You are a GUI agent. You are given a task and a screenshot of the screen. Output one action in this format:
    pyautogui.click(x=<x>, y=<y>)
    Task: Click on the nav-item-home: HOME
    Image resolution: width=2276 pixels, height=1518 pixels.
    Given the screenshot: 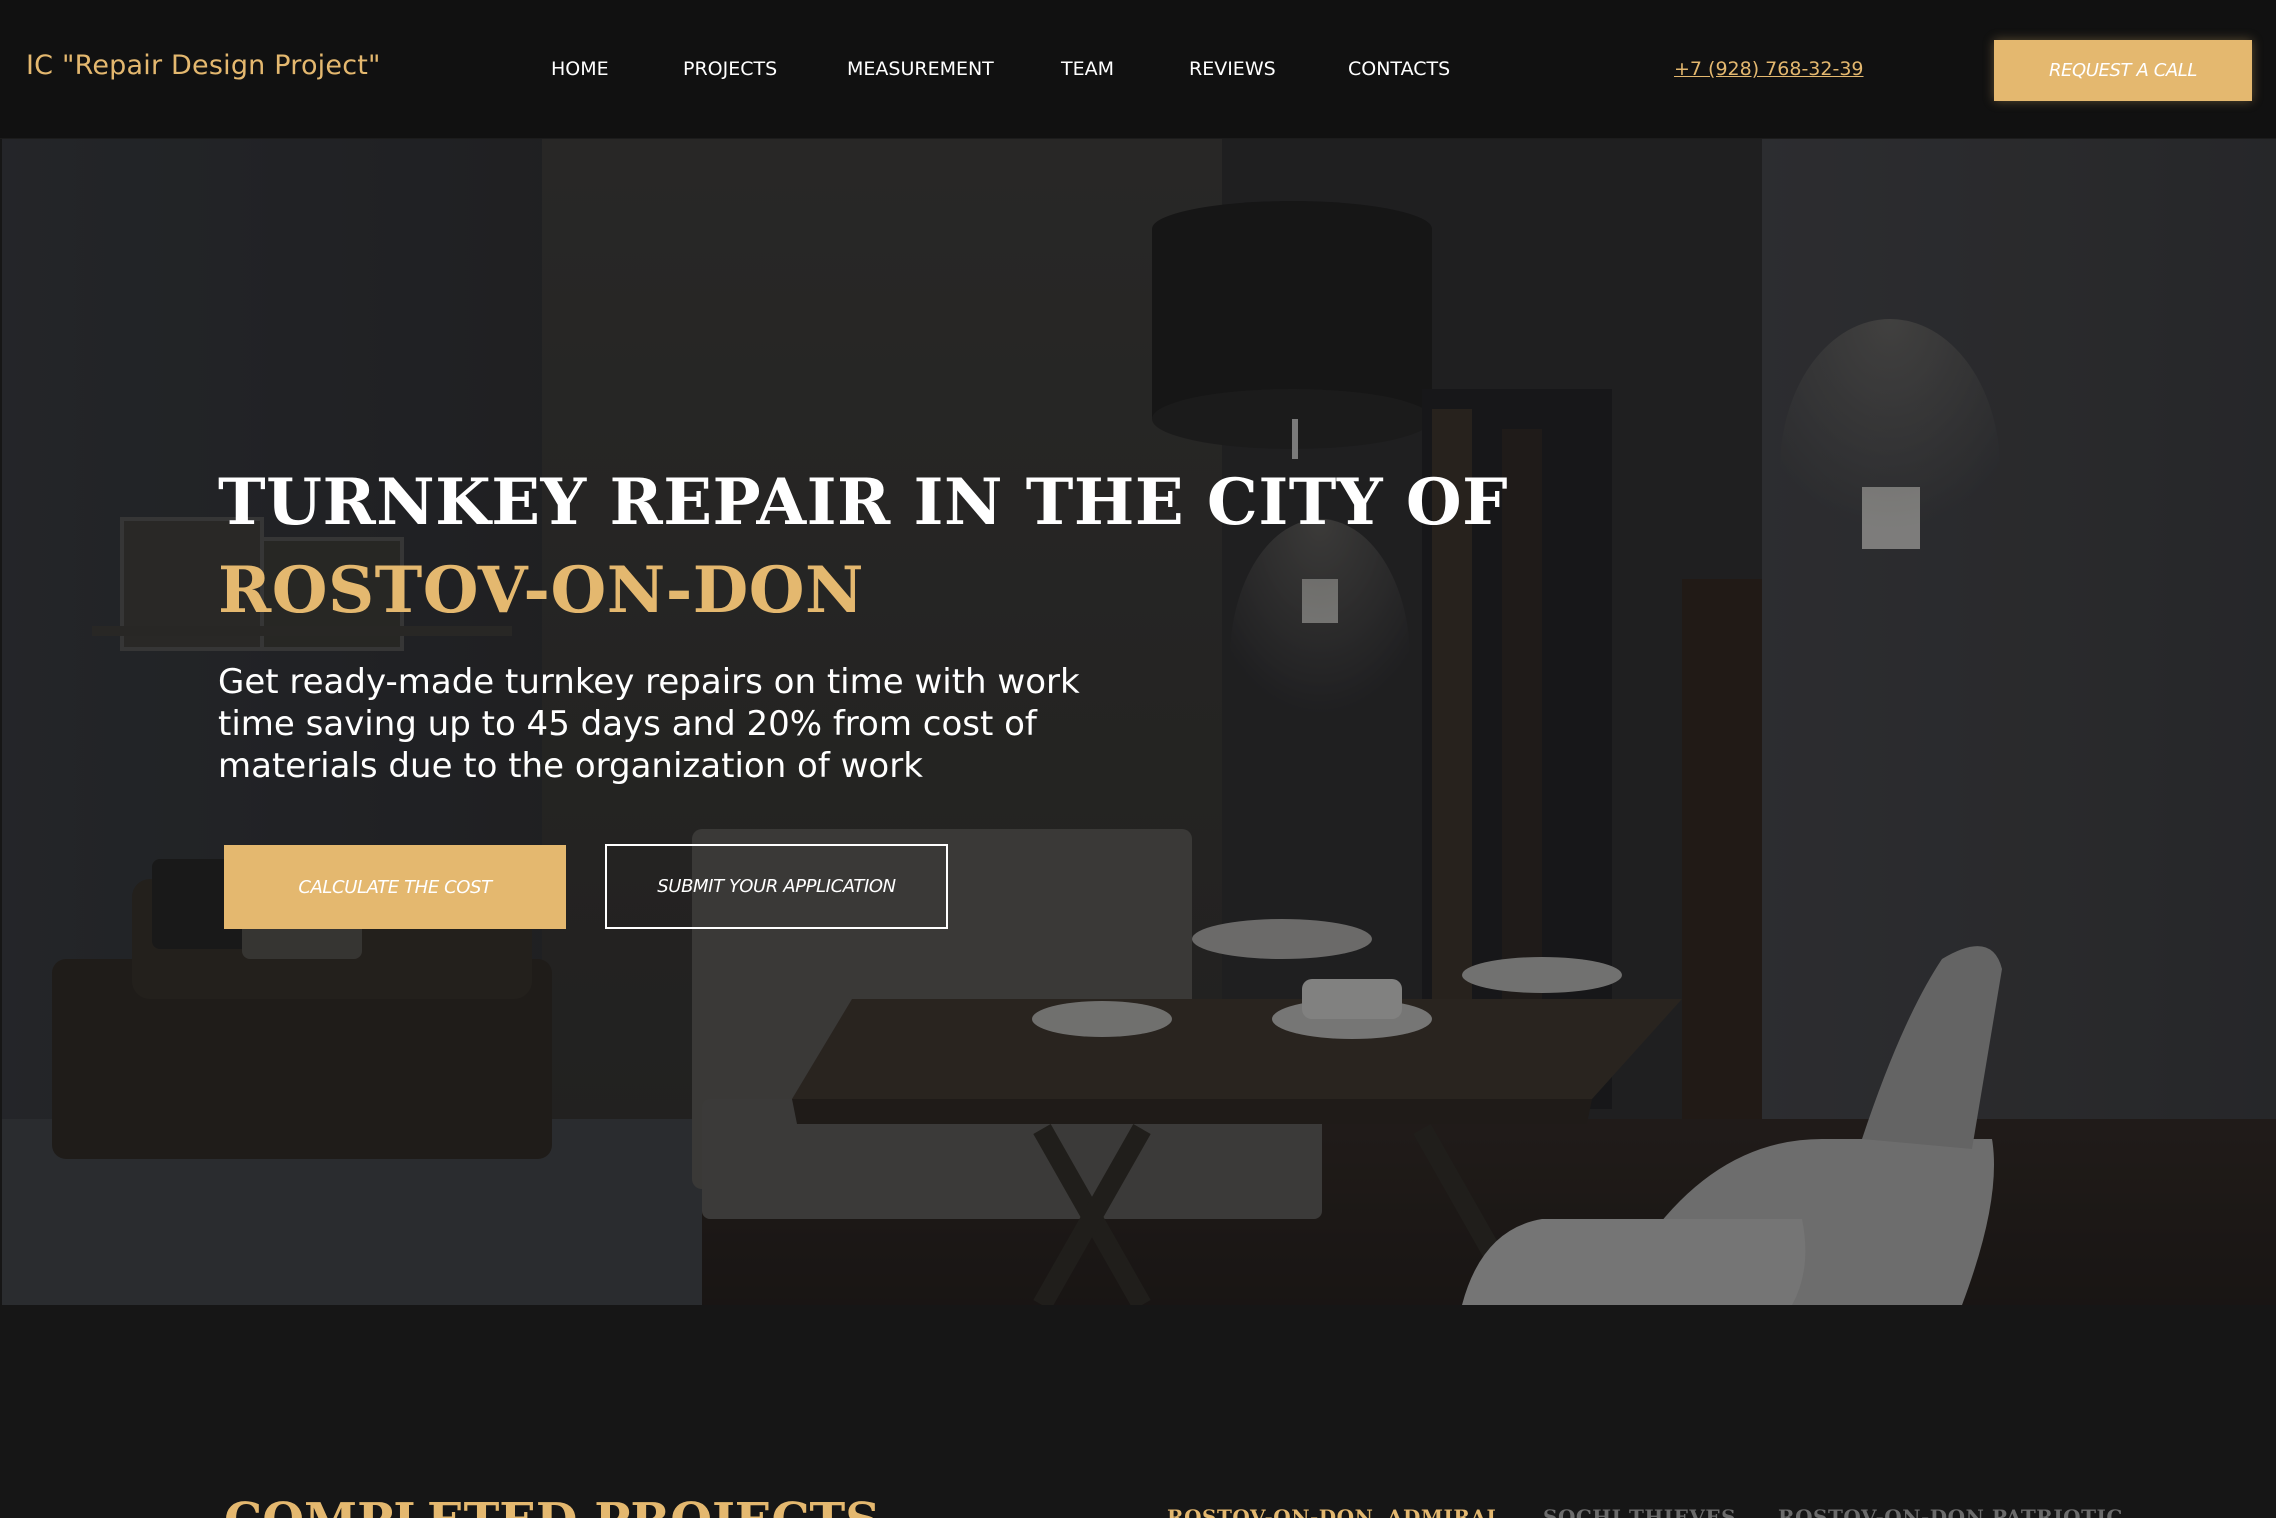 What is the action you would take?
    pyautogui.click(x=580, y=69)
    